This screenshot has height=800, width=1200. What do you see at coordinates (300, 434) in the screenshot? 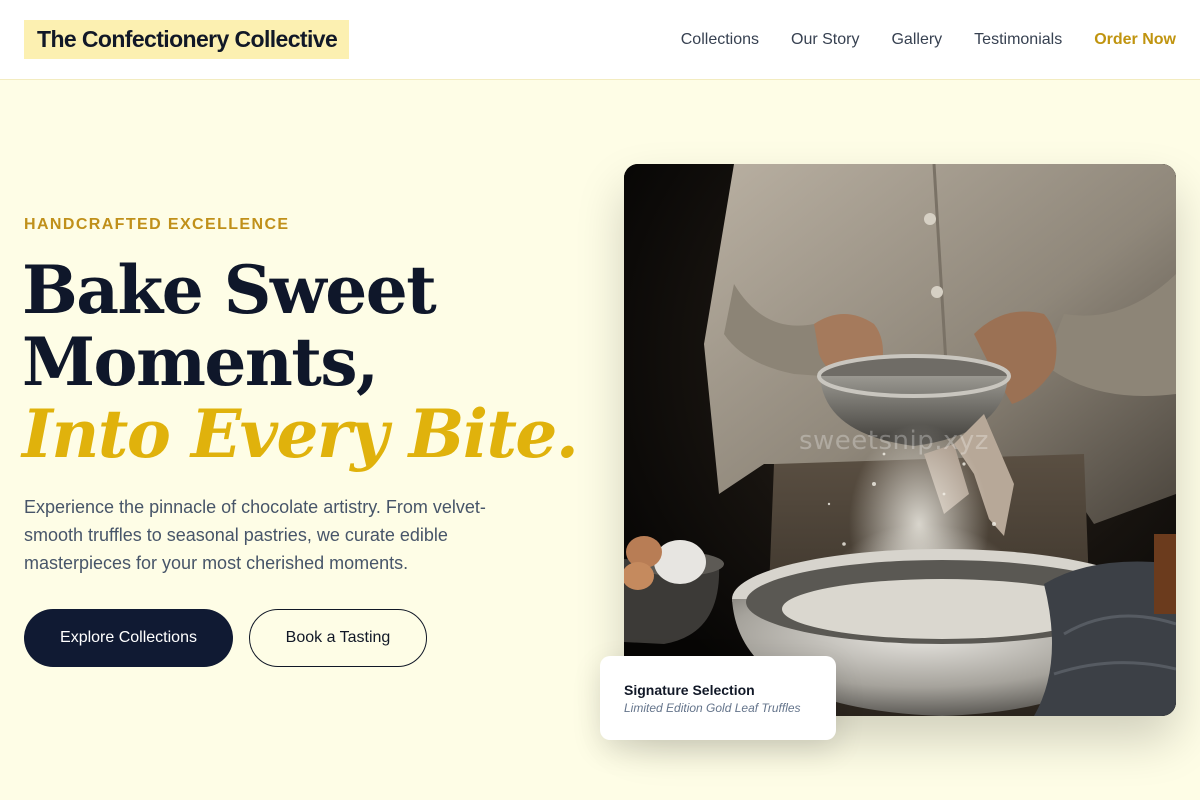
I see `headline-accent: Into Every Bite.` at bounding box center [300, 434].